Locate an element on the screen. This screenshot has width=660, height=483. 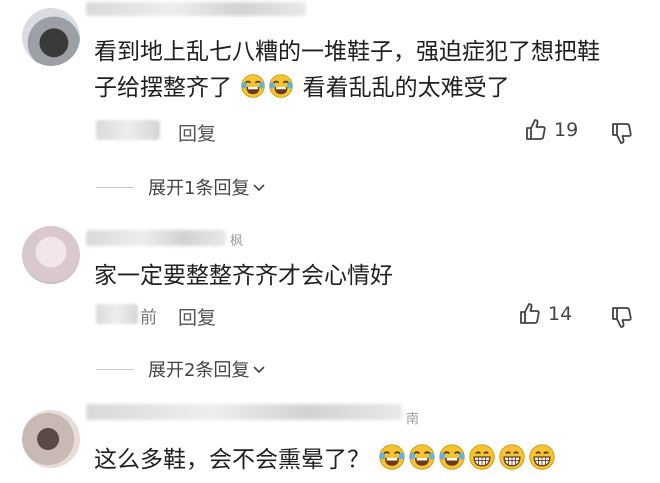
expand-replies-label: 展开1条回复 is located at coordinates (199, 188).